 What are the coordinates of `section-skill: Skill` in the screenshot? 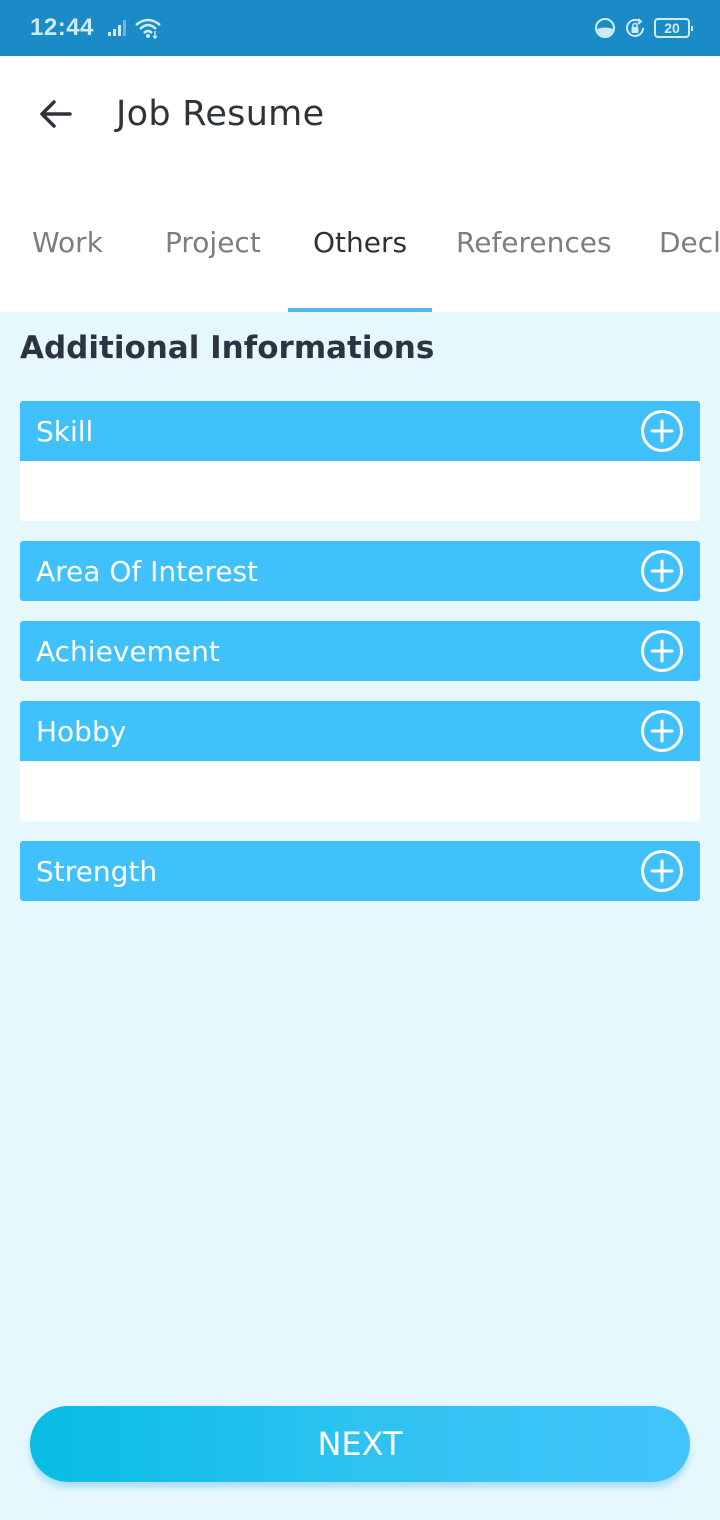 It's located at (360, 461).